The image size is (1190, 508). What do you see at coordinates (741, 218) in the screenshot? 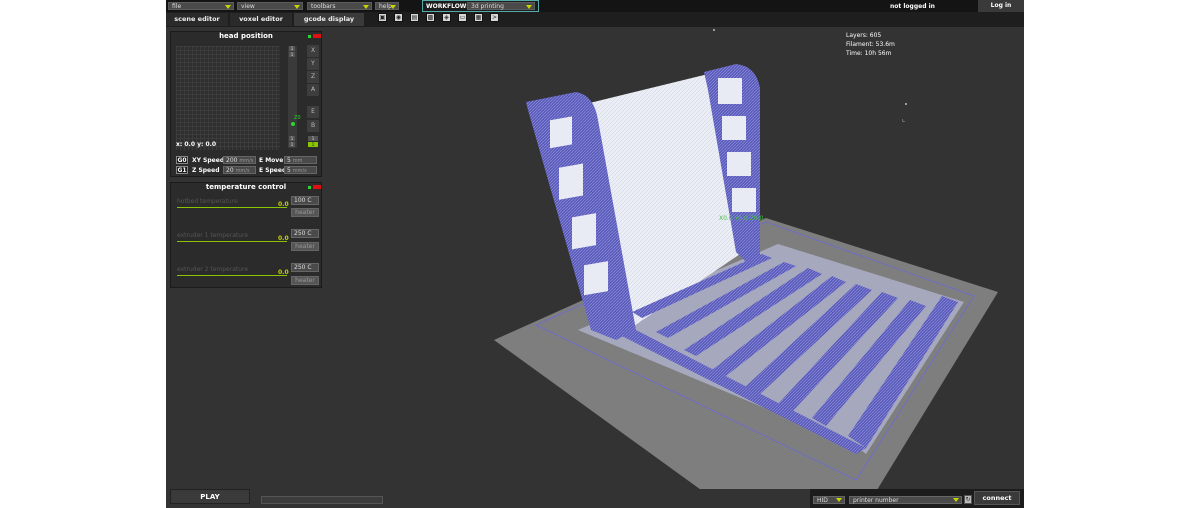
I see `head-coord-label: X0.0 Y0.0 Z0.0` at bounding box center [741, 218].